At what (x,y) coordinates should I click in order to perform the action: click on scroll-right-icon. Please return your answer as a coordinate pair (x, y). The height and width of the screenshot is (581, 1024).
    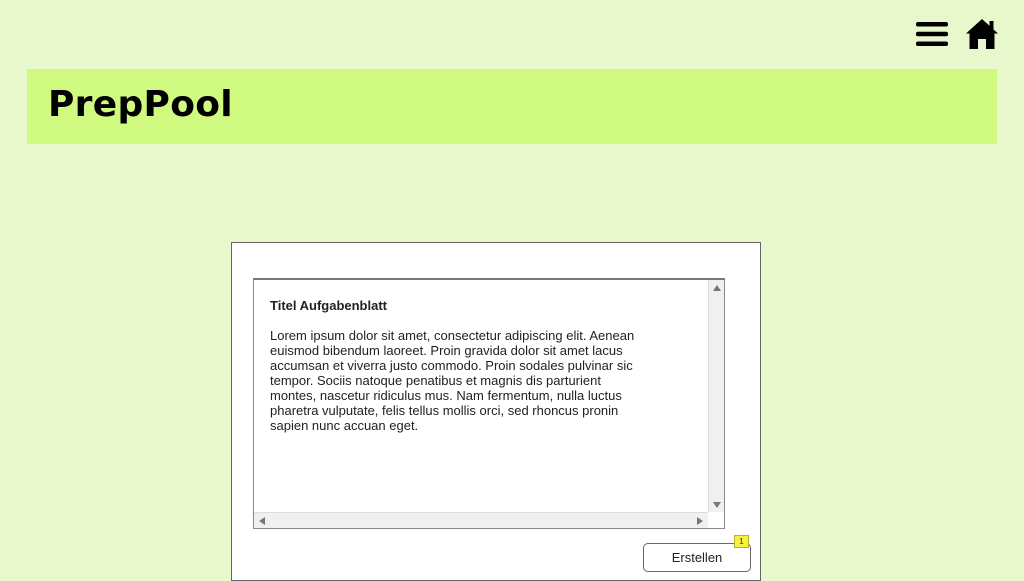
    Looking at the image, I should click on (700, 521).